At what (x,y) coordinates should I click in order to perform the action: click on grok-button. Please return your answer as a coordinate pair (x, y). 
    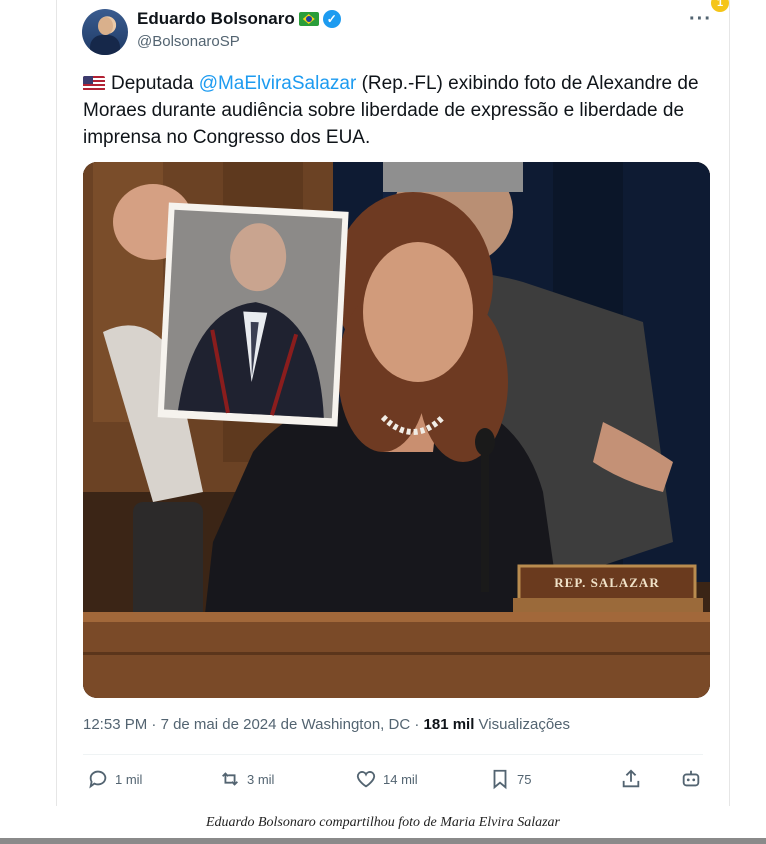
    Looking at the image, I should click on (691, 779).